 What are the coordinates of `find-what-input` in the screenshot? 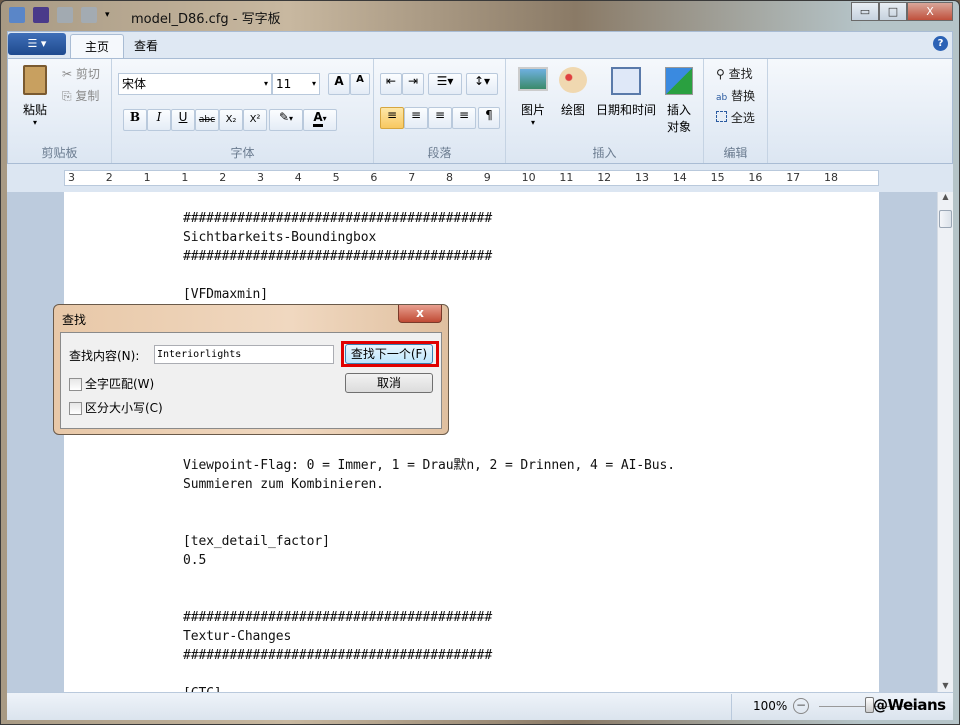 It's located at (244, 354).